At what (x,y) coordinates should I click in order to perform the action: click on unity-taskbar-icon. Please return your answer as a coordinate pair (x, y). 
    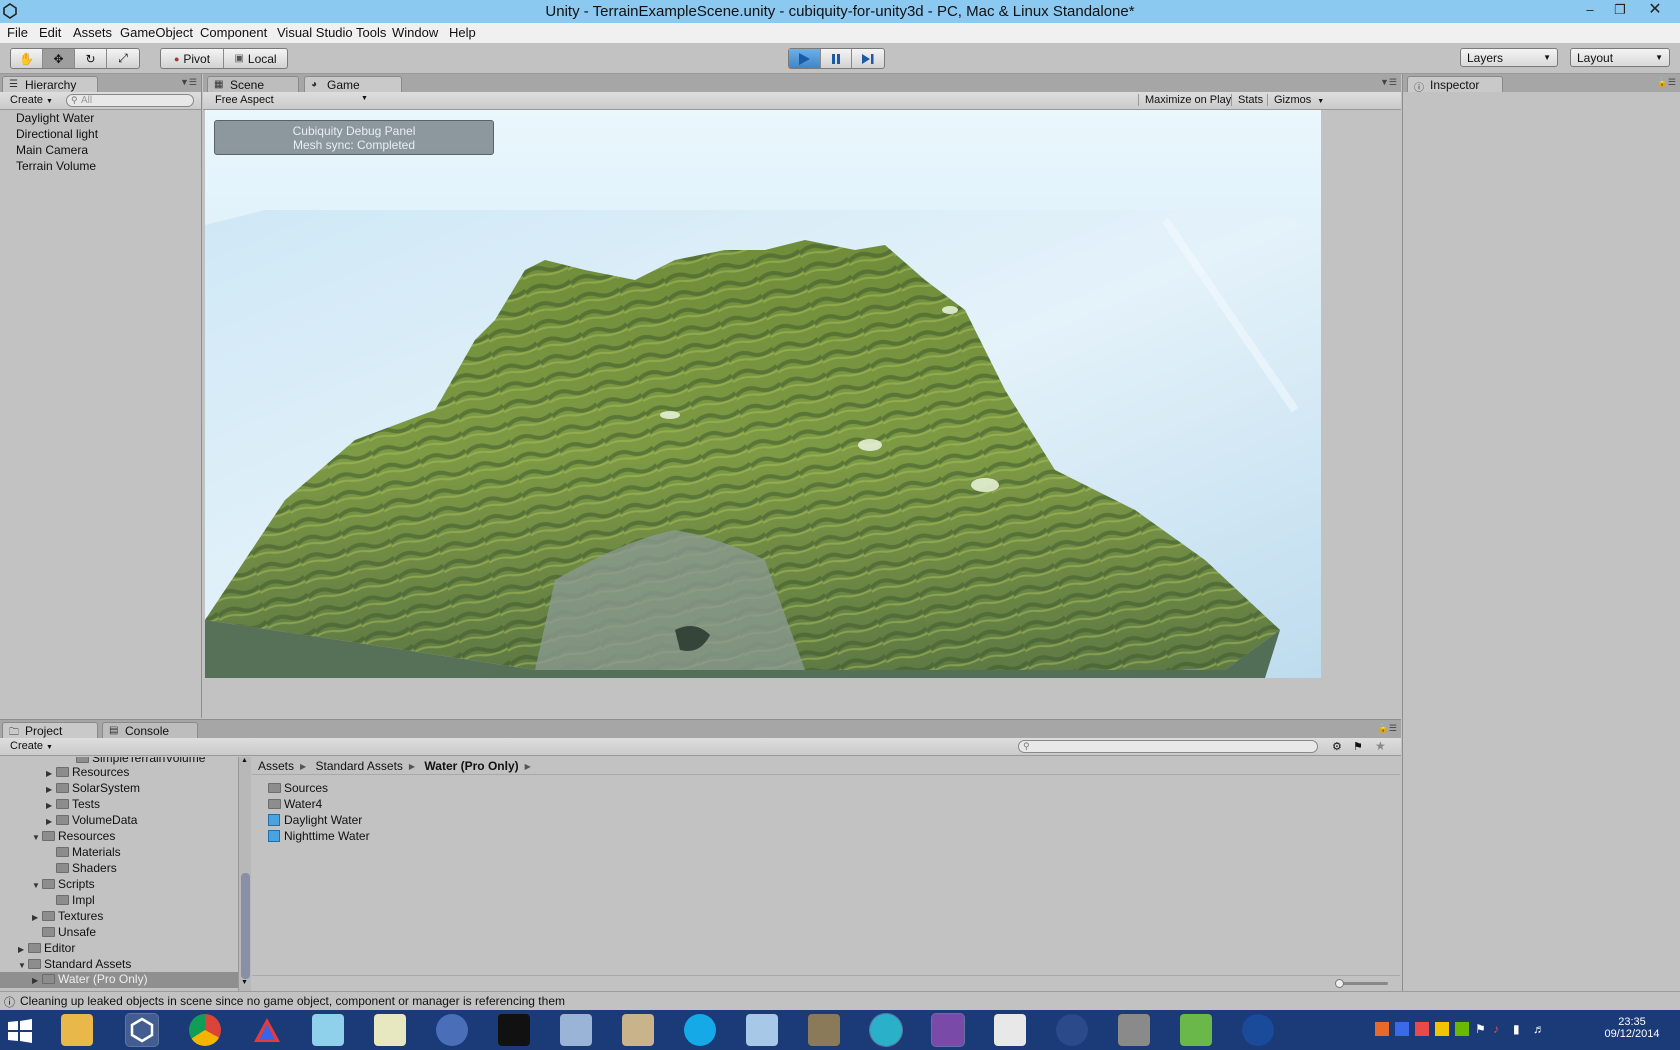
    Looking at the image, I should click on (142, 1030).